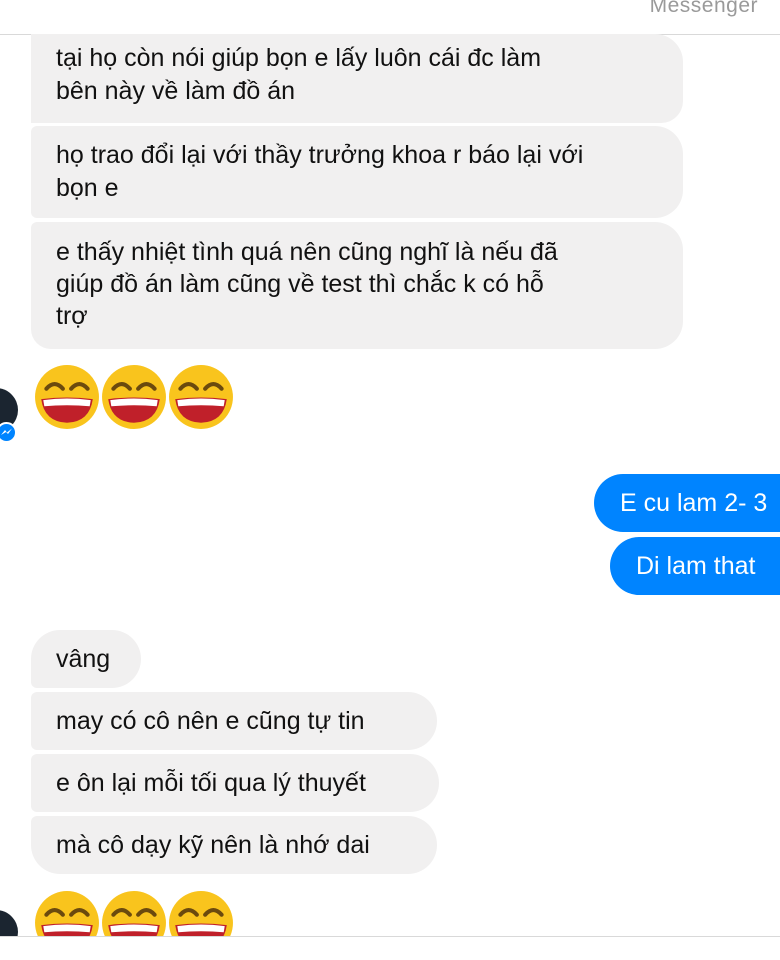  I want to click on message-text: mà cô dạy kỹ nên là nhớ dai, so click(213, 845).